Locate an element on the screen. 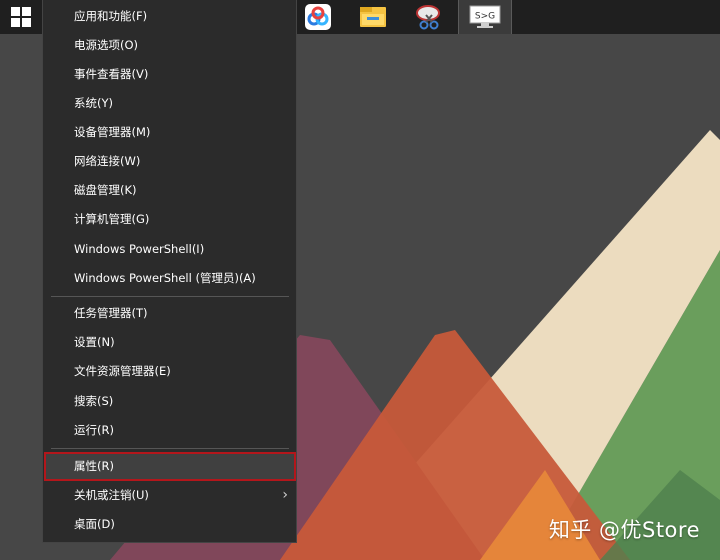 The image size is (720, 560). menu-item-device-manager: 设备管理器(M) is located at coordinates (170, 132).